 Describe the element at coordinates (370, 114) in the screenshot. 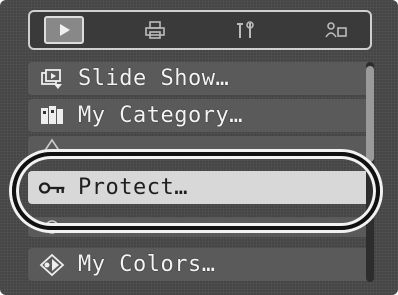

I see `scrollbar-thumb` at that location.